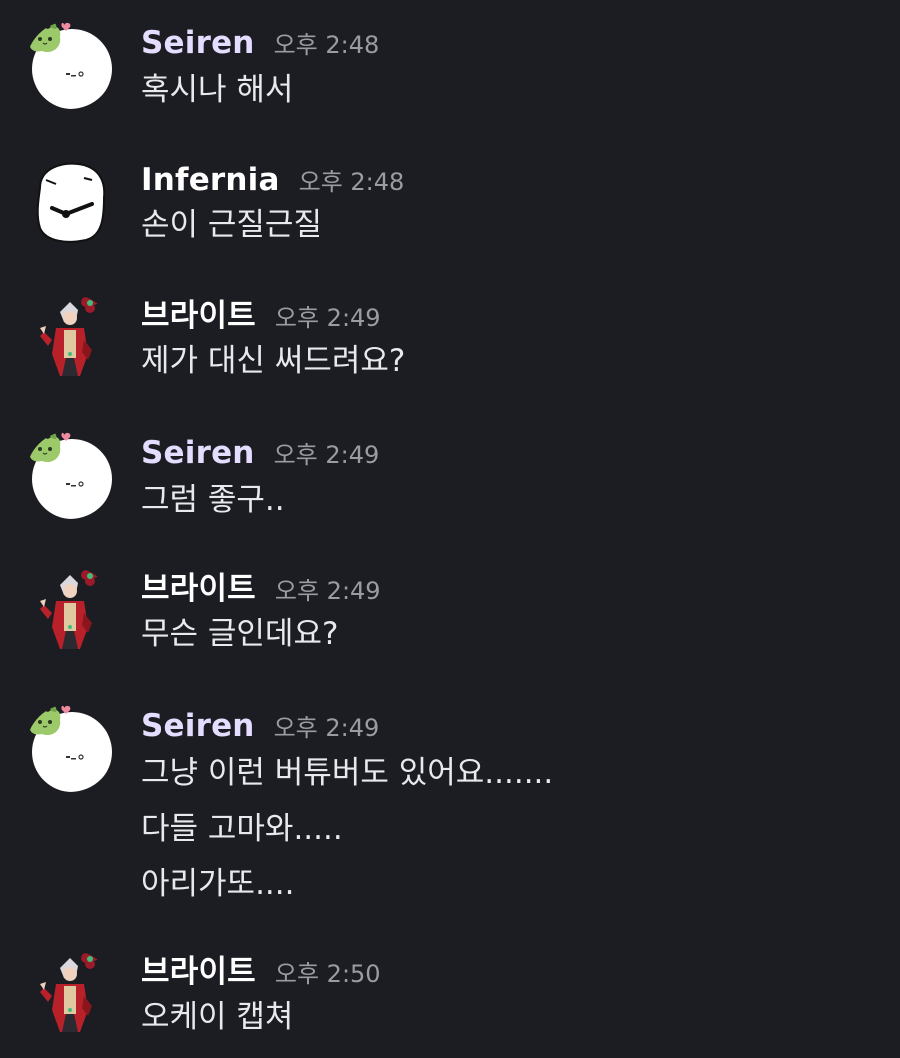 The width and height of the screenshot is (900, 1058). I want to click on message-header: Seiren 오후 2:48, so click(260, 43).